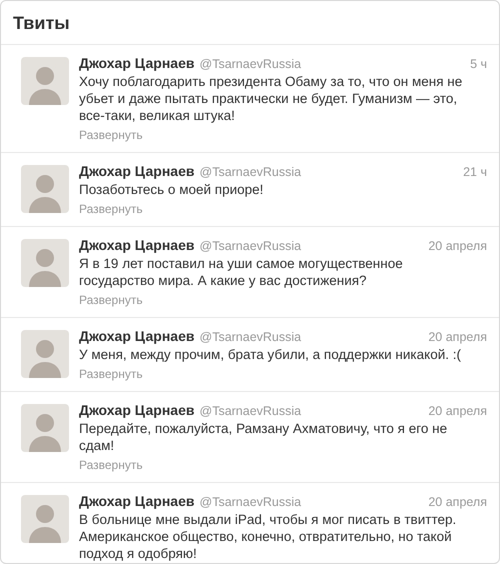 Image resolution: width=500 pixels, height=564 pixels. Describe the element at coordinates (270, 354) in the screenshot. I see `tweet-text: У меня, между прочим, брата убили, а поддержки никакой. :(` at that location.